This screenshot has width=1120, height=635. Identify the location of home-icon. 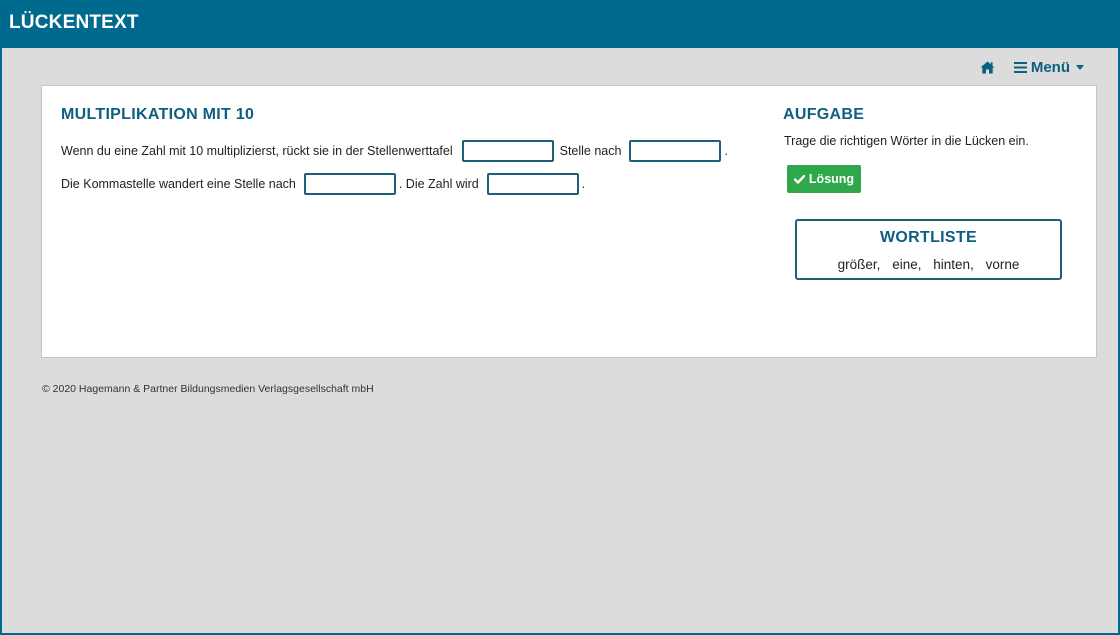
(987, 67).